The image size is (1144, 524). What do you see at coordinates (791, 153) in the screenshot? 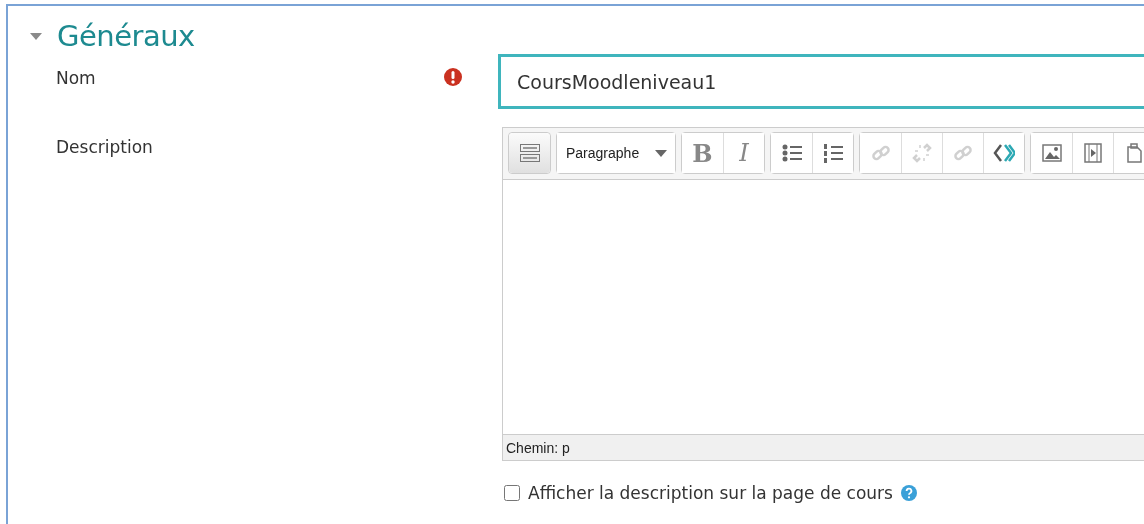
I see `bullet-list-icon` at bounding box center [791, 153].